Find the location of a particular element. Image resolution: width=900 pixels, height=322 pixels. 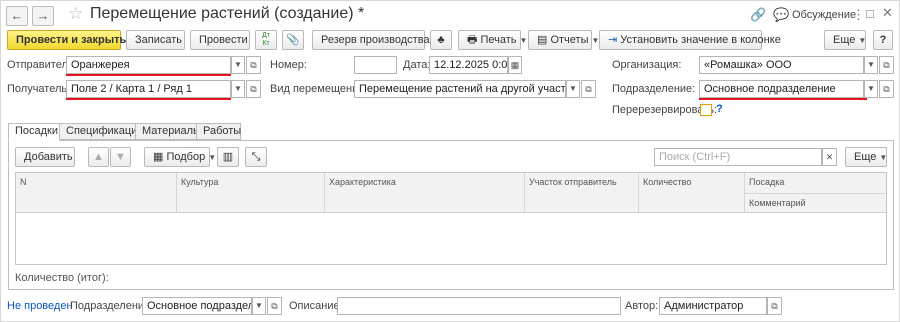

link-icon: 🔗 is located at coordinates (758, 15).